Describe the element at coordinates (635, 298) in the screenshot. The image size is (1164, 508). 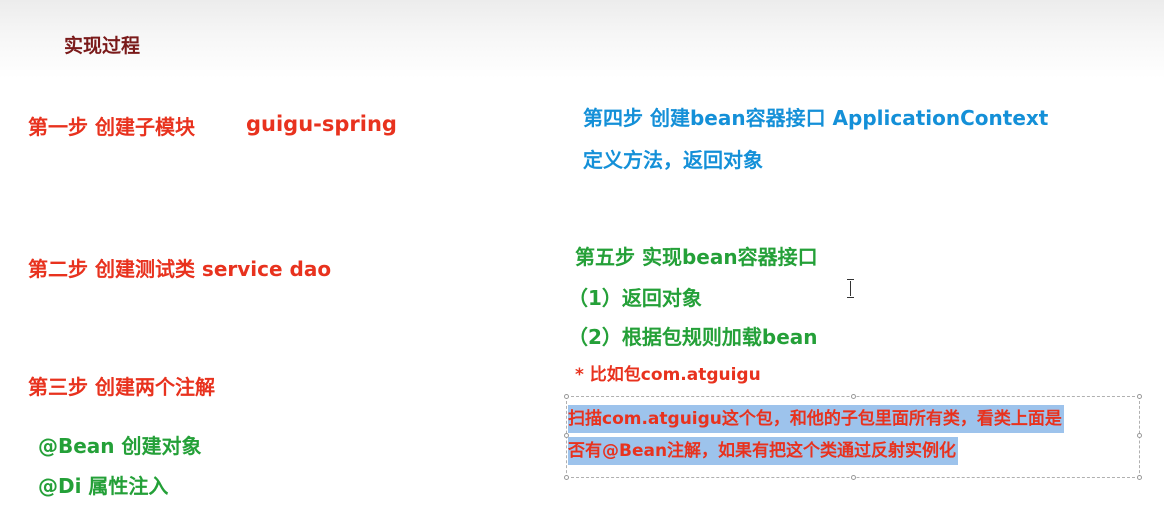
I see `step5-item-return: （1）返回对象` at that location.